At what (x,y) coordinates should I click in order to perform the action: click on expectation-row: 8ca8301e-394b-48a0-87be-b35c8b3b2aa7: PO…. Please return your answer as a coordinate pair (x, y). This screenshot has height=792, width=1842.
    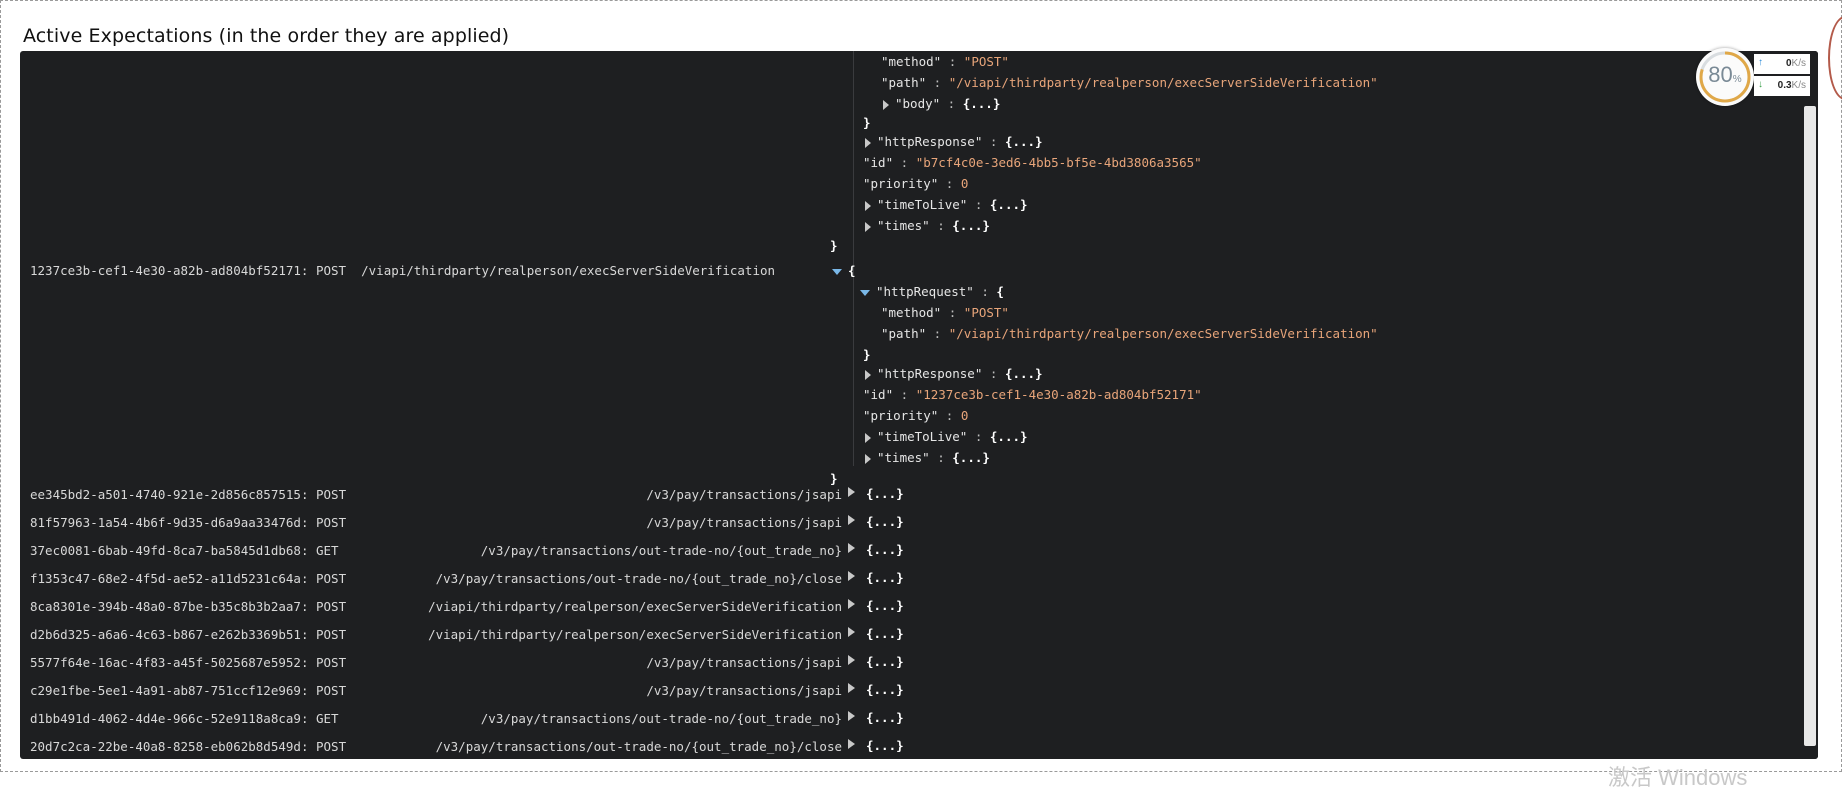
    Looking at the image, I should click on (910, 607).